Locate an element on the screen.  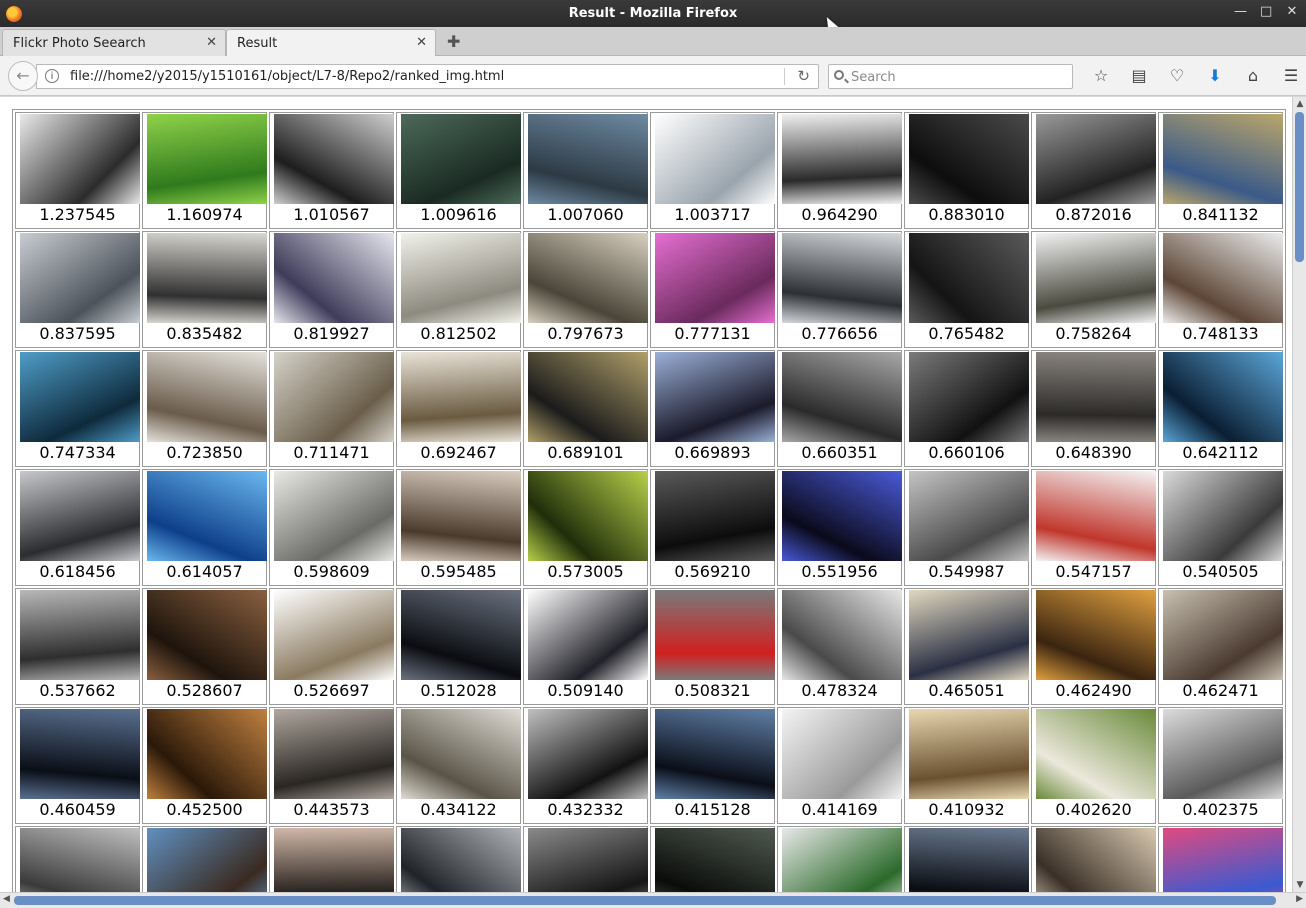
horizontal-scroll-thumb is located at coordinates (645, 900).